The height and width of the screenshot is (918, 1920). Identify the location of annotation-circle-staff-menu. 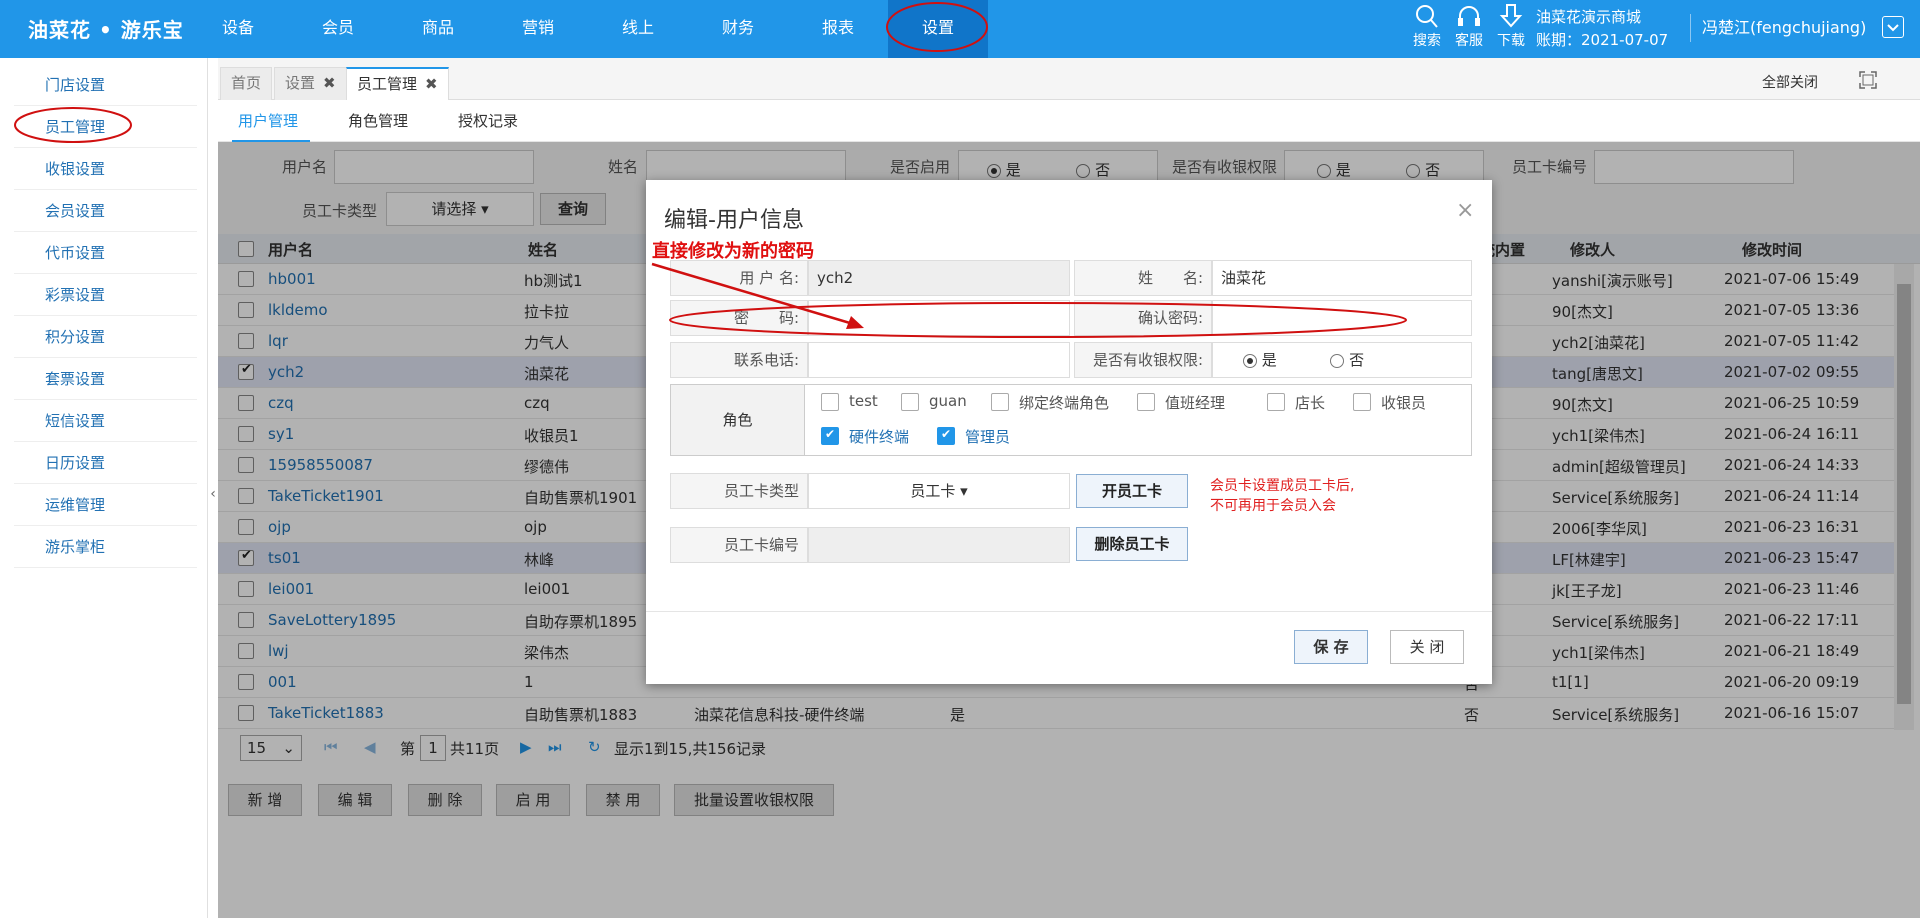
(73, 125).